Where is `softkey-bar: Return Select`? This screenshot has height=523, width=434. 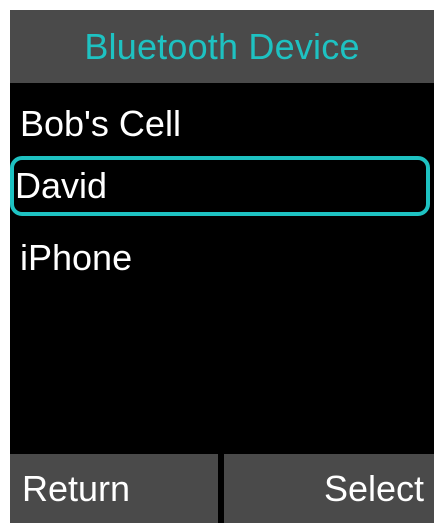
softkey-bar: Return Select is located at coordinates (222, 488).